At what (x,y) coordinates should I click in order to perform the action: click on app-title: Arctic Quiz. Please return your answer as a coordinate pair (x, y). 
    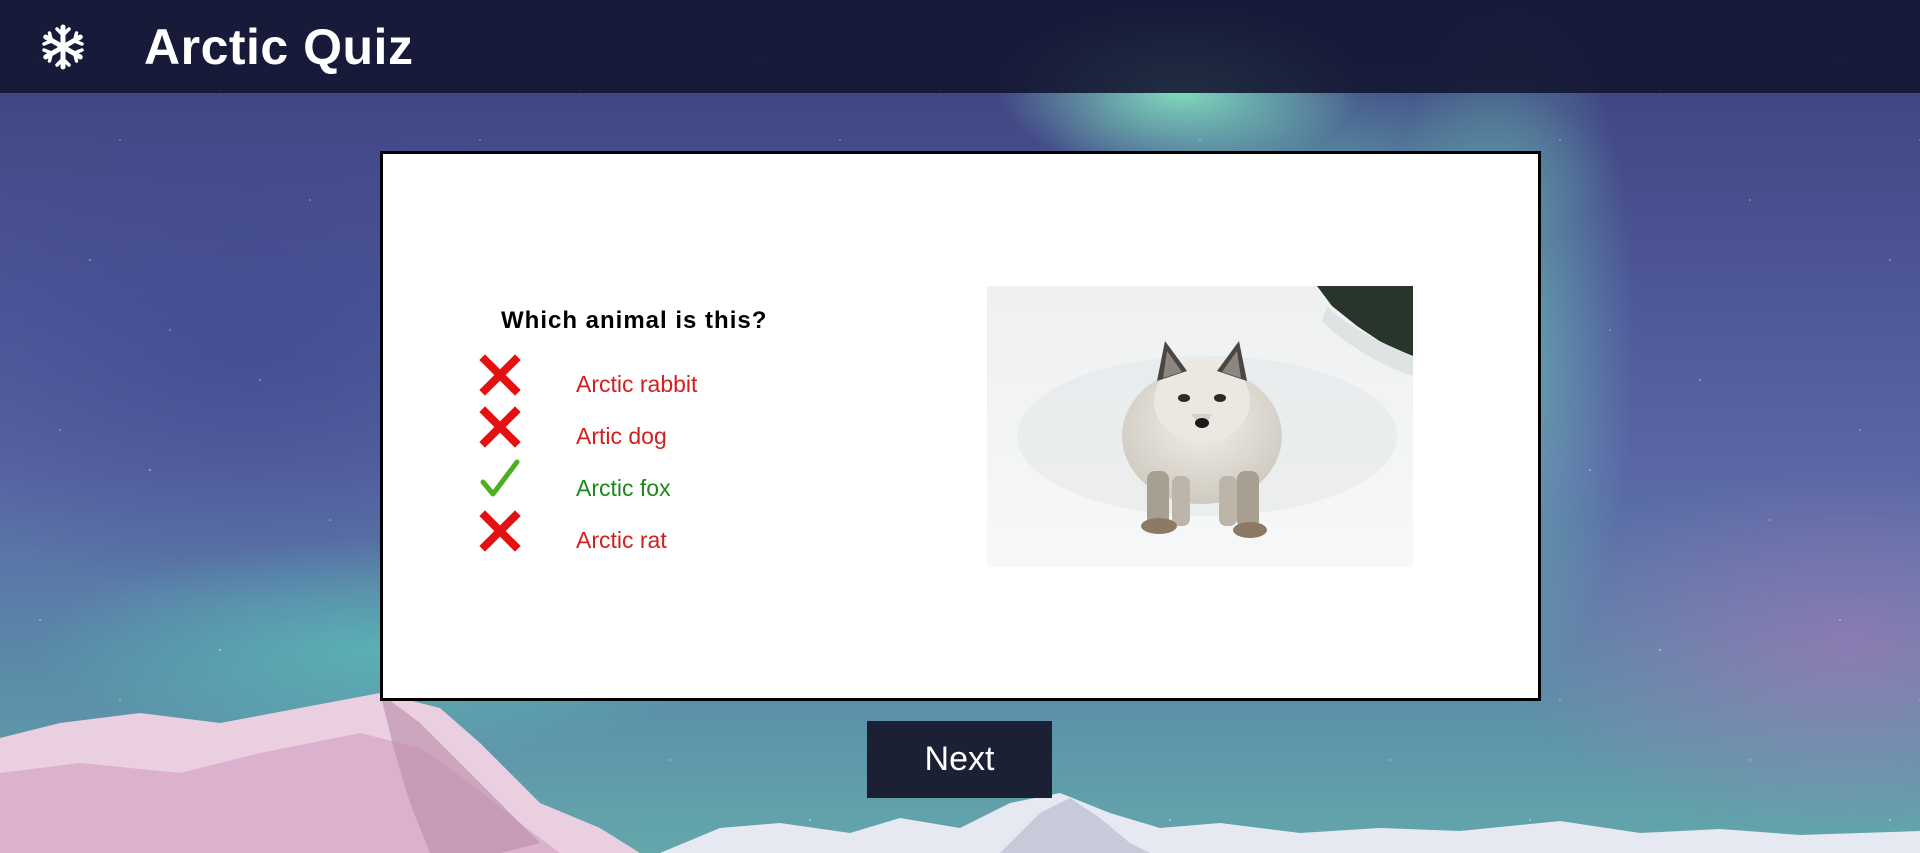
    Looking at the image, I should click on (279, 46).